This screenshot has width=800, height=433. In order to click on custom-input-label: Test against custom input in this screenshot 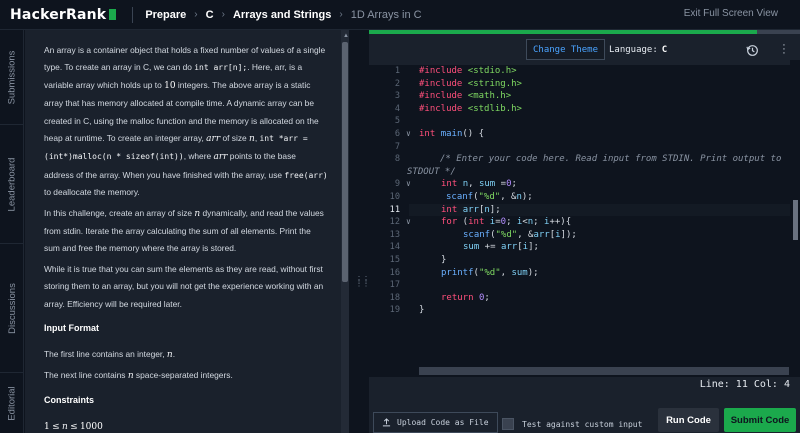, I will do `click(582, 424)`.